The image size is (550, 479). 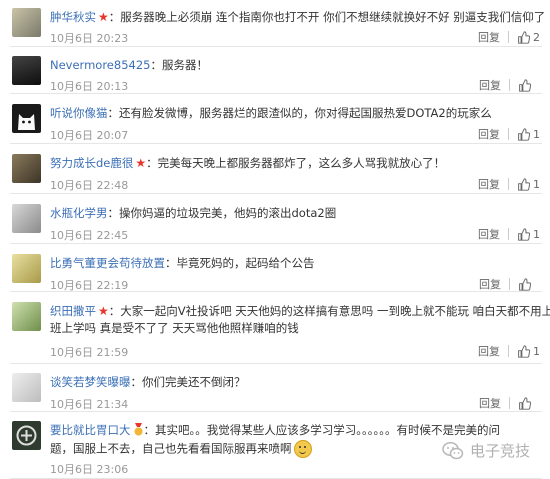 I want to click on watermark: 电子竞技, so click(x=486, y=450).